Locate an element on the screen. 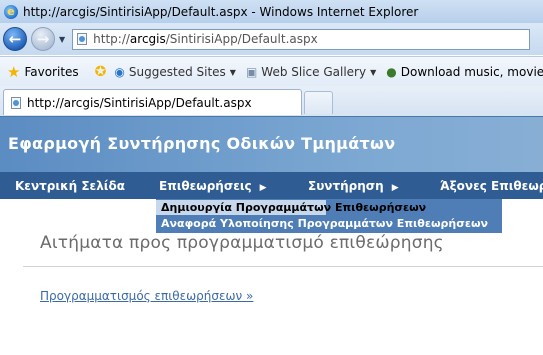 This screenshot has width=543, height=355. tab-strip: http://arcgis/SintirisiApp/Default.aspx is located at coordinates (271, 101).